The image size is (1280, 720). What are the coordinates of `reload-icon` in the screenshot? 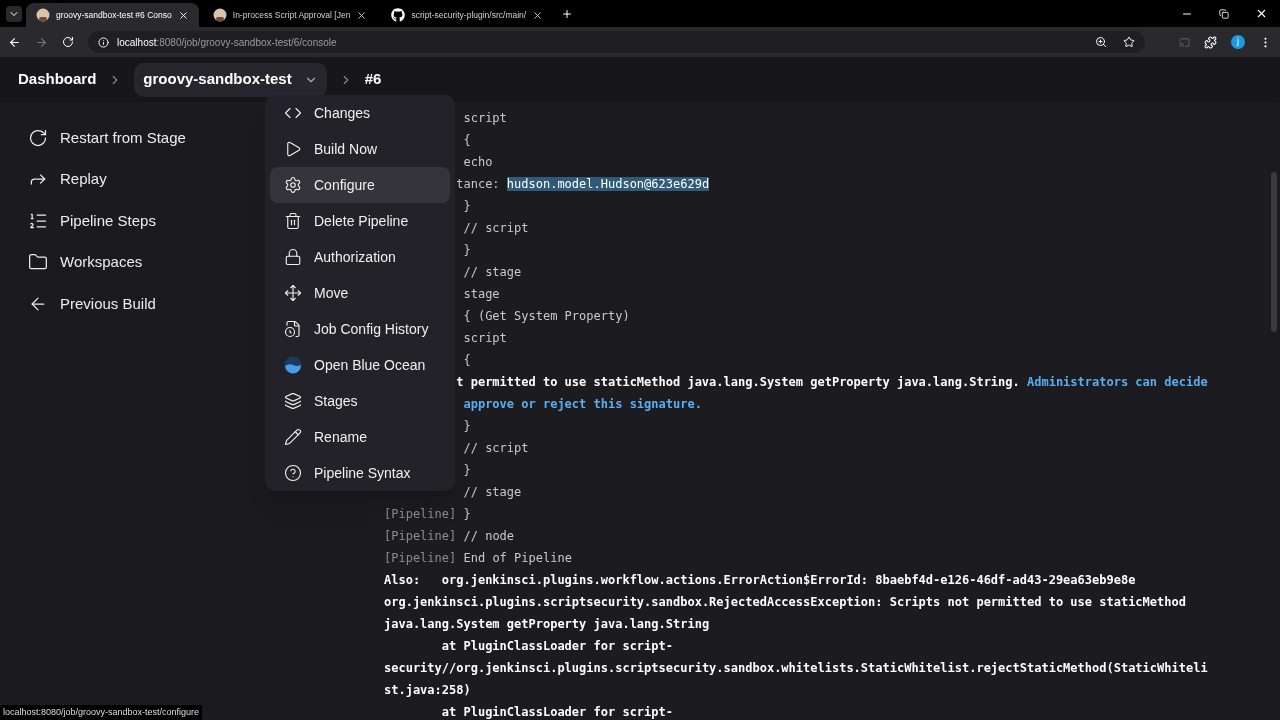 It's located at (68, 42).